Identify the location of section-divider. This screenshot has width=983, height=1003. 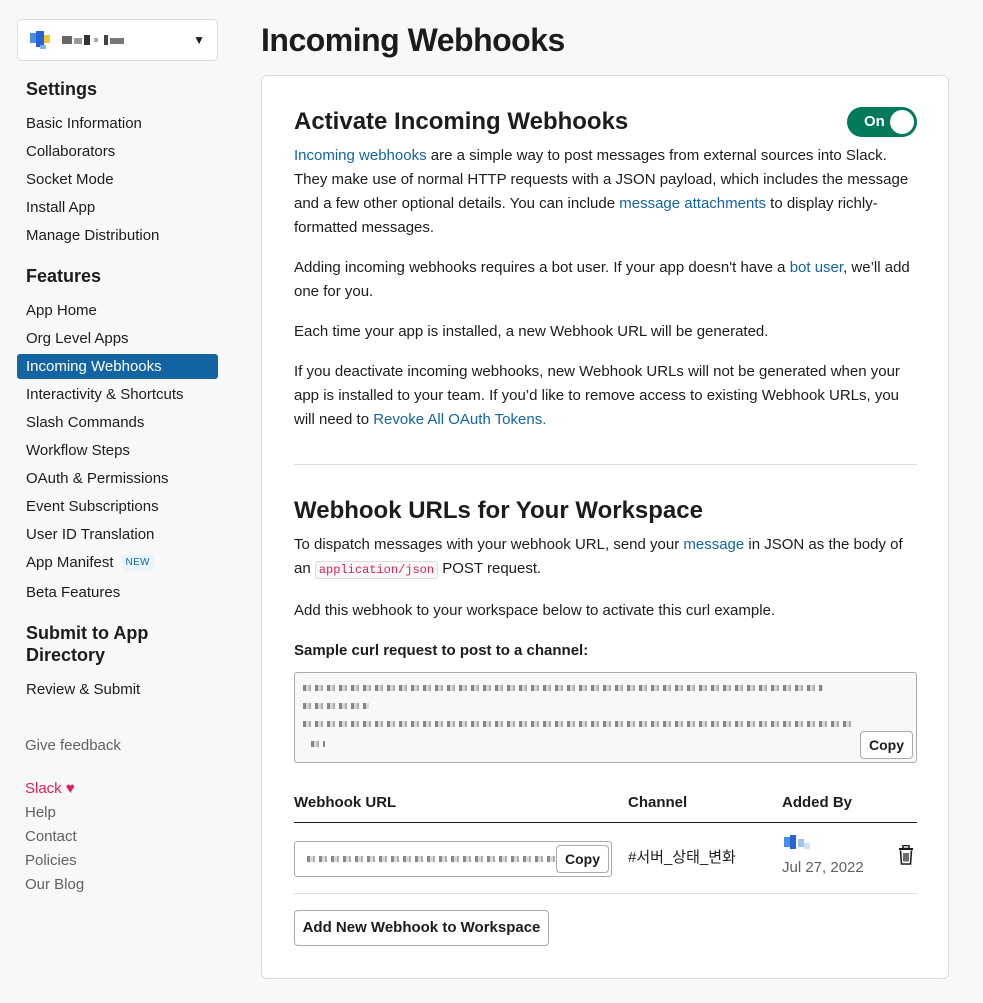
(605, 464).